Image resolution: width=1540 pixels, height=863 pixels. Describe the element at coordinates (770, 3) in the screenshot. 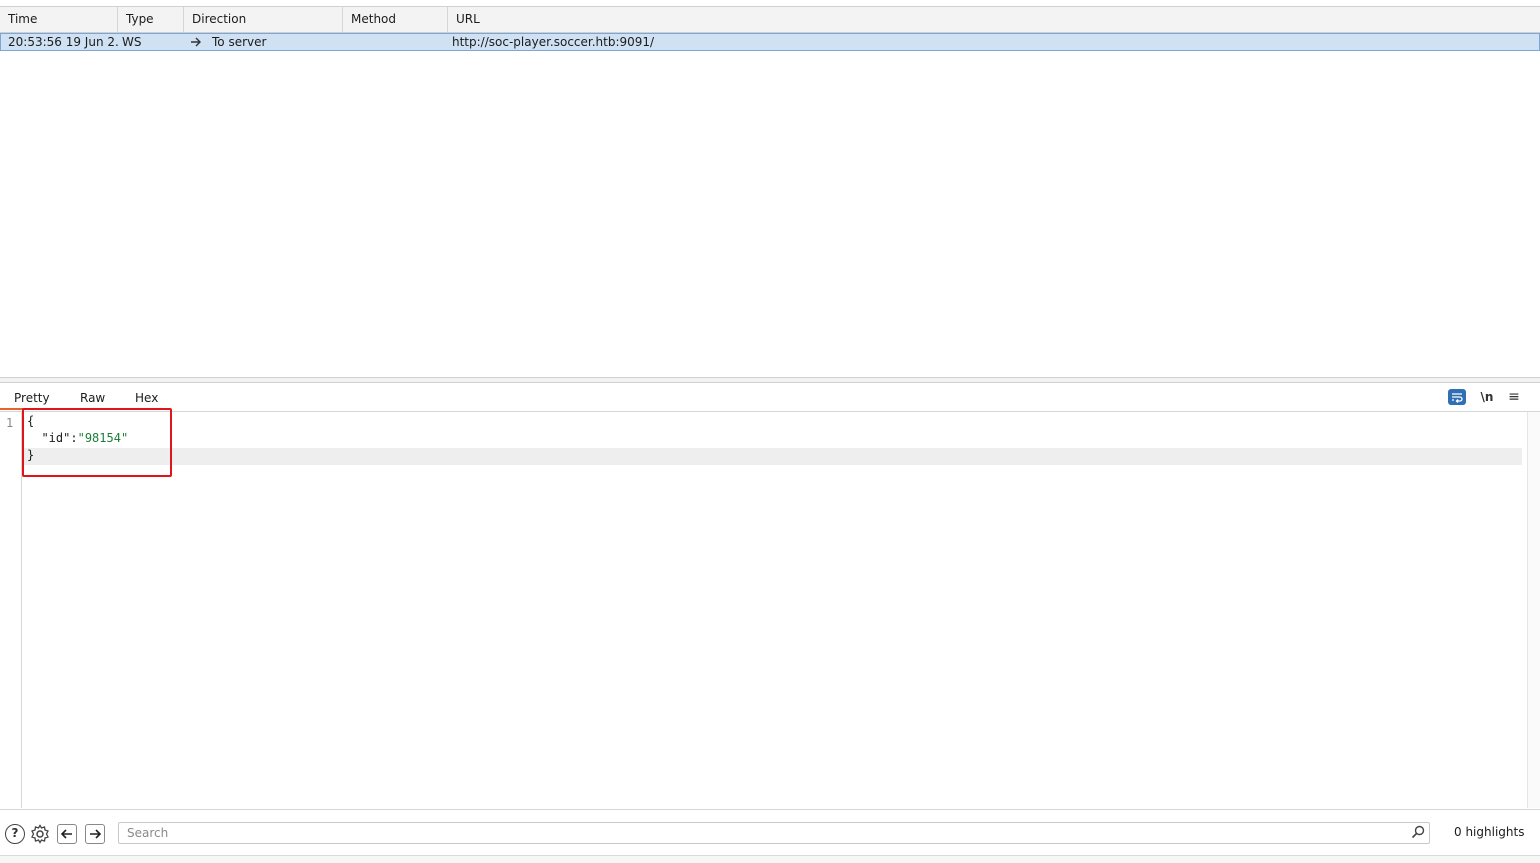

I see `top-strip` at that location.